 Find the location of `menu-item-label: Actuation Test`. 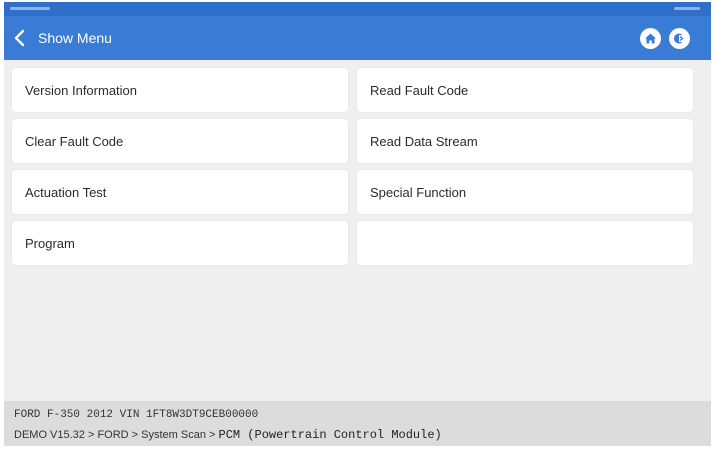

menu-item-label: Actuation Test is located at coordinates (66, 192).